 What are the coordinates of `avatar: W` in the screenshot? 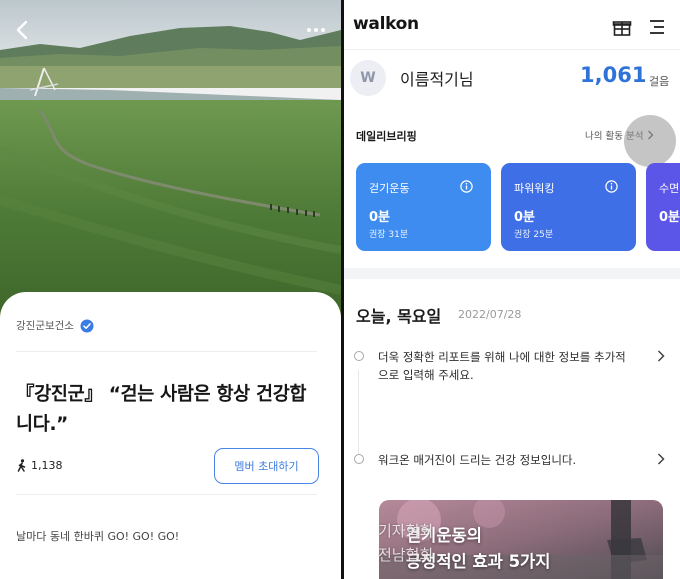 It's located at (368, 78).